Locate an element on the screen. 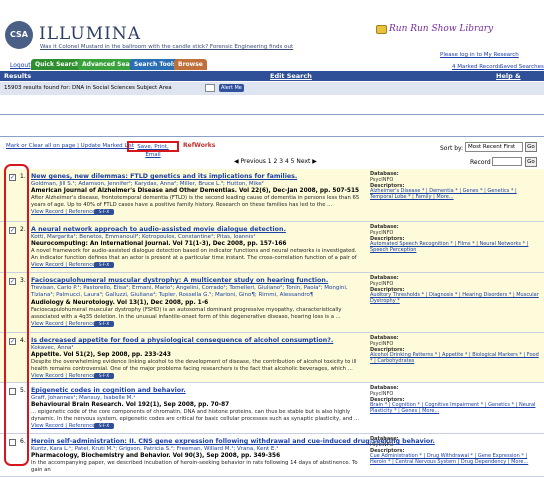 This screenshot has width=544, height=477. refworks-link: RefWorks is located at coordinates (199, 145).